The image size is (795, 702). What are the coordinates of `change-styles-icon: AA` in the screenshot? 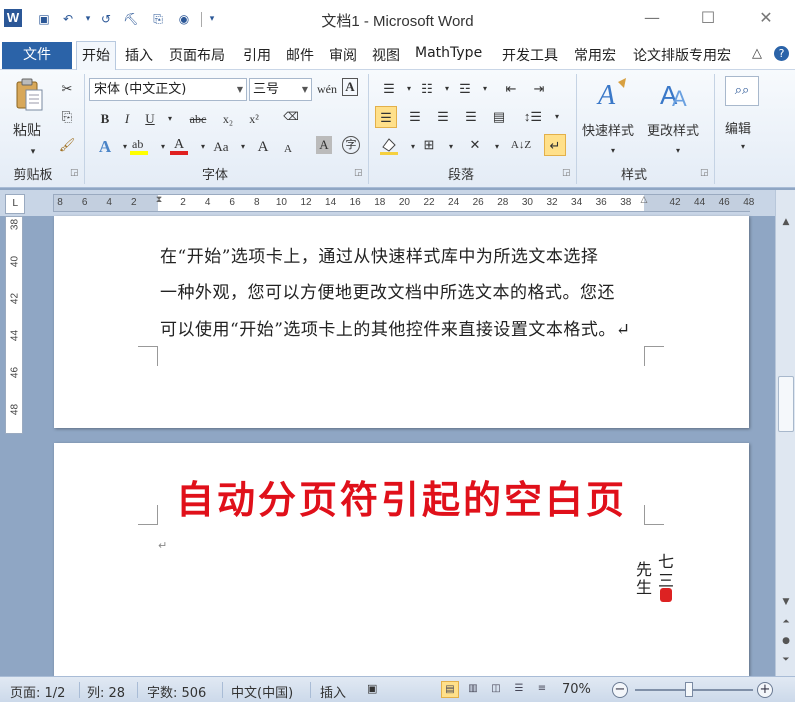 It's located at (677, 94).